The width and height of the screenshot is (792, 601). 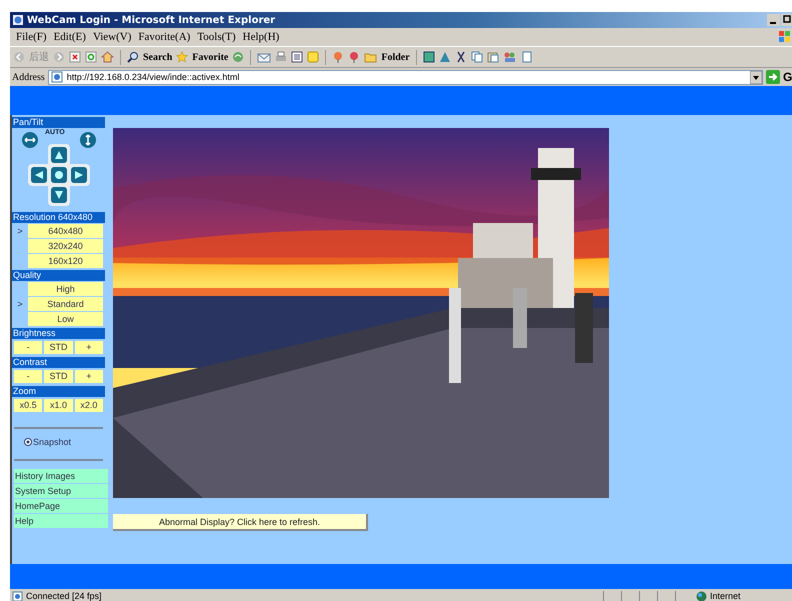 I want to click on adjust-button: x2.0, so click(x=88, y=405).